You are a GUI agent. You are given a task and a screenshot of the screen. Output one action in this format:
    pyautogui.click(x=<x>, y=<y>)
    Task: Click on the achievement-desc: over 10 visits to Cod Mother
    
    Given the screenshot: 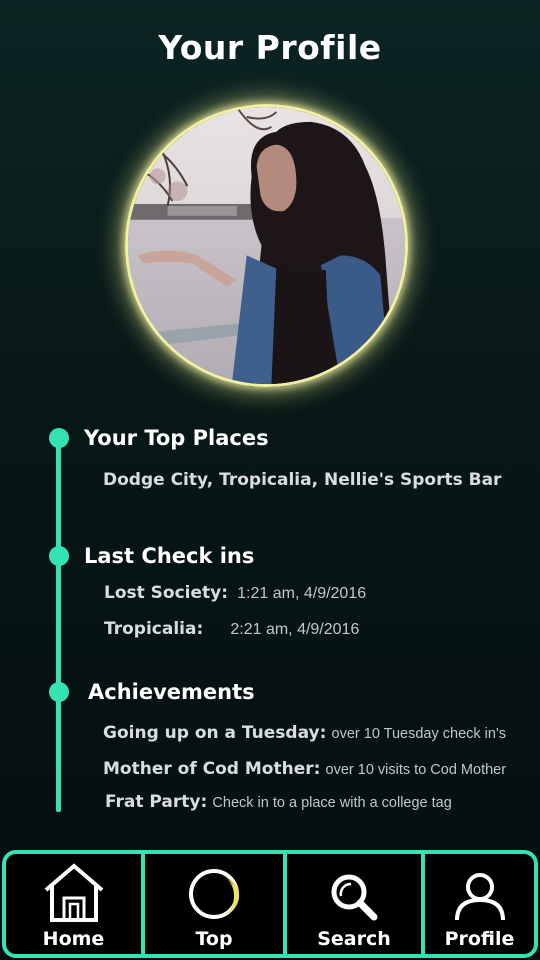 What is the action you would take?
    pyautogui.click(x=416, y=770)
    